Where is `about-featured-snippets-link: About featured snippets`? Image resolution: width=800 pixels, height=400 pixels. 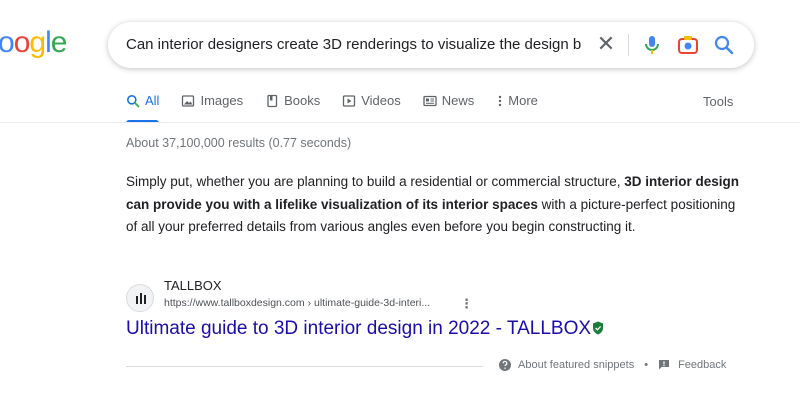 about-featured-snippets-link: About featured snippets is located at coordinates (576, 365).